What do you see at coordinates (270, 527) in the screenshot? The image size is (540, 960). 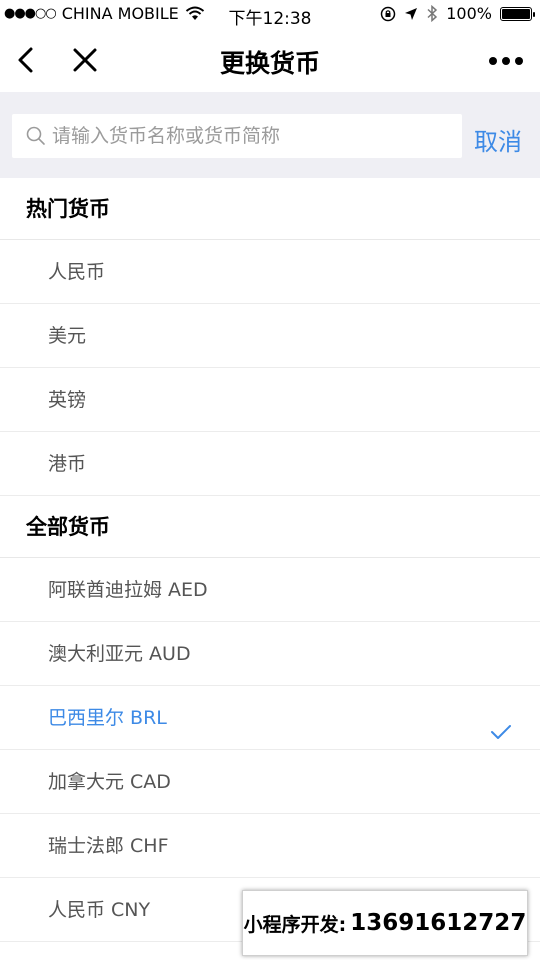 I see `section-header-all: 全部货币` at bounding box center [270, 527].